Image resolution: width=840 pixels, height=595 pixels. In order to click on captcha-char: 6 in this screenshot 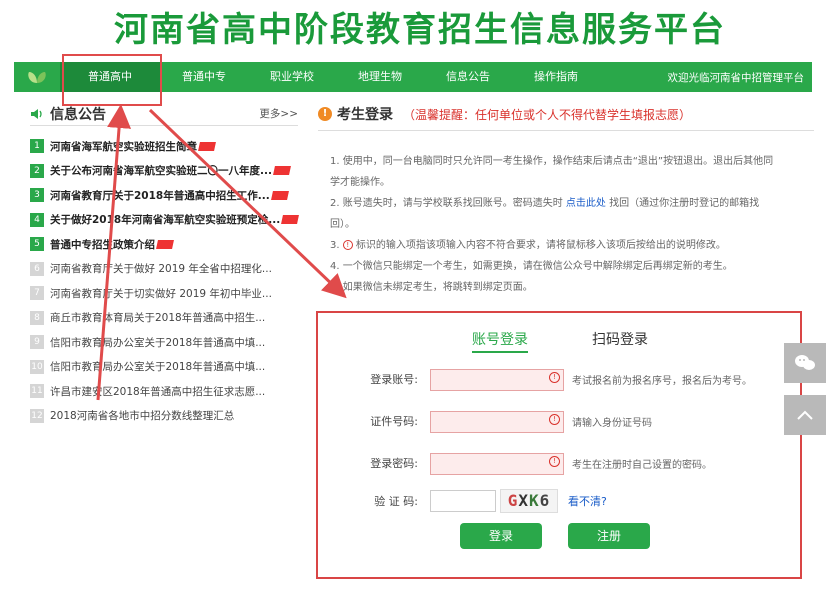, I will do `click(545, 500)`.